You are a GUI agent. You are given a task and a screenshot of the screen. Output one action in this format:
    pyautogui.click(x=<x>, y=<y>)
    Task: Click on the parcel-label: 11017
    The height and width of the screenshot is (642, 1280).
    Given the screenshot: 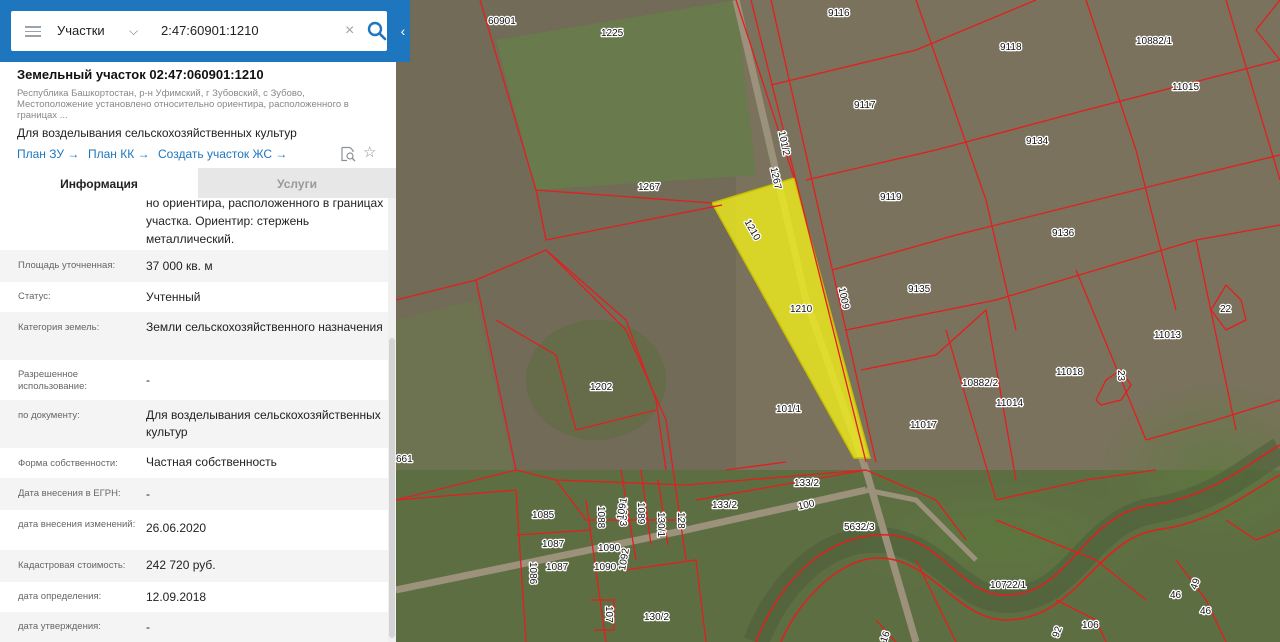 What is the action you would take?
    pyautogui.click(x=924, y=425)
    